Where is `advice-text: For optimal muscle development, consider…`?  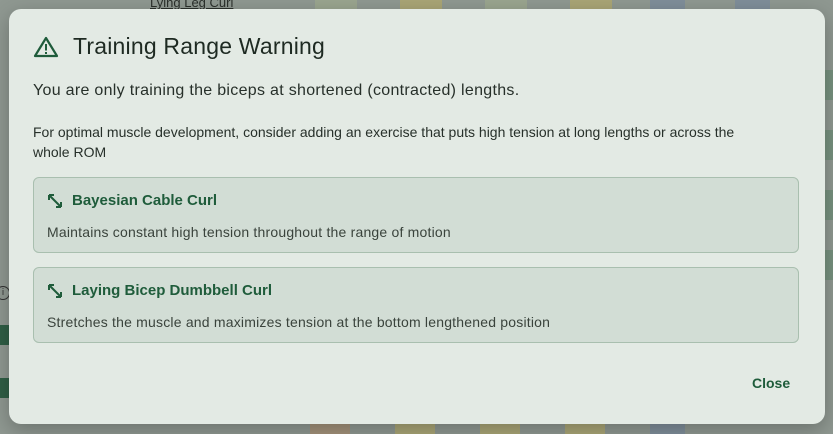 advice-text: For optimal muscle development, consider… is located at coordinates (384, 142).